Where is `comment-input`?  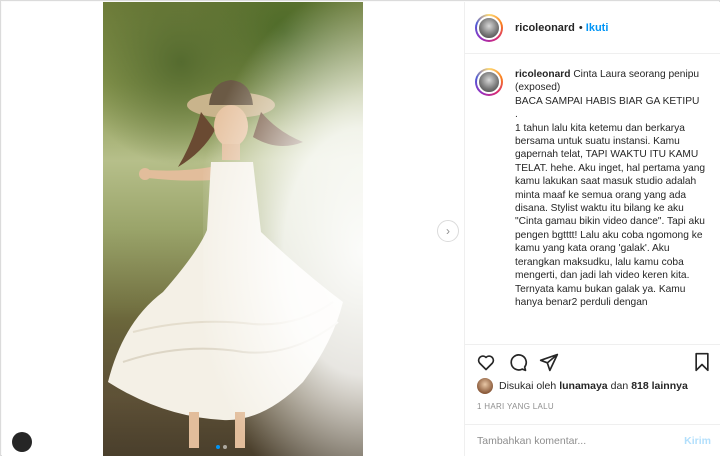
comment-input is located at coordinates (581, 440).